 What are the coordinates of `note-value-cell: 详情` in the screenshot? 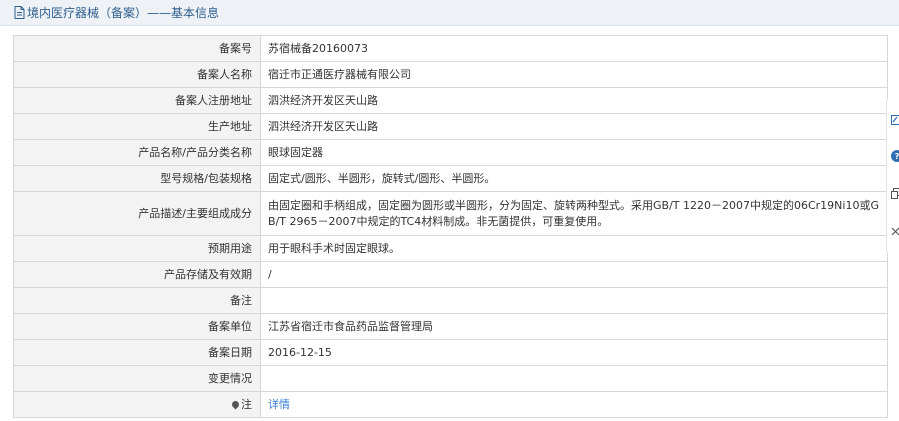 It's located at (574, 404).